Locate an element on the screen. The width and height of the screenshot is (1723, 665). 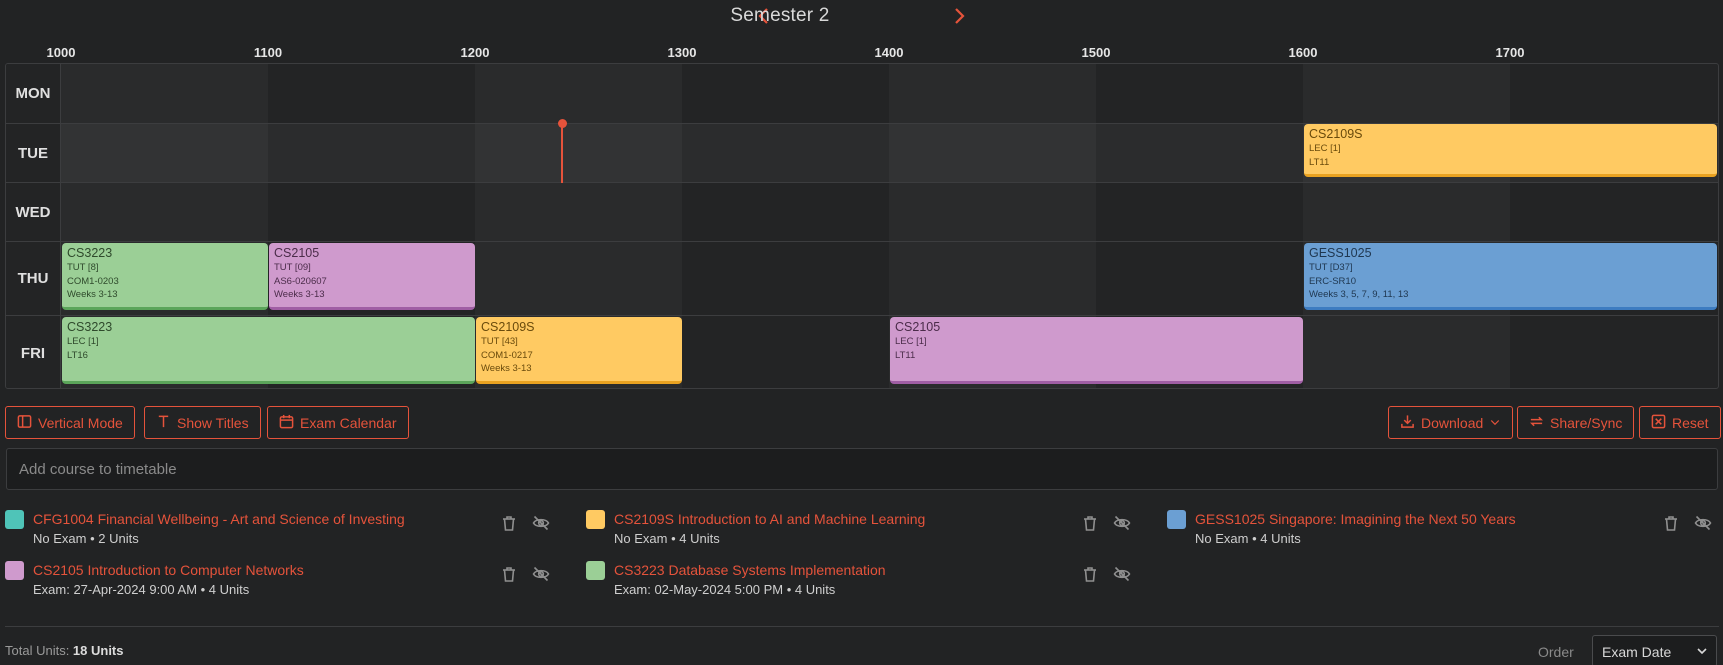
hour-label: 1400 is located at coordinates (889, 52).